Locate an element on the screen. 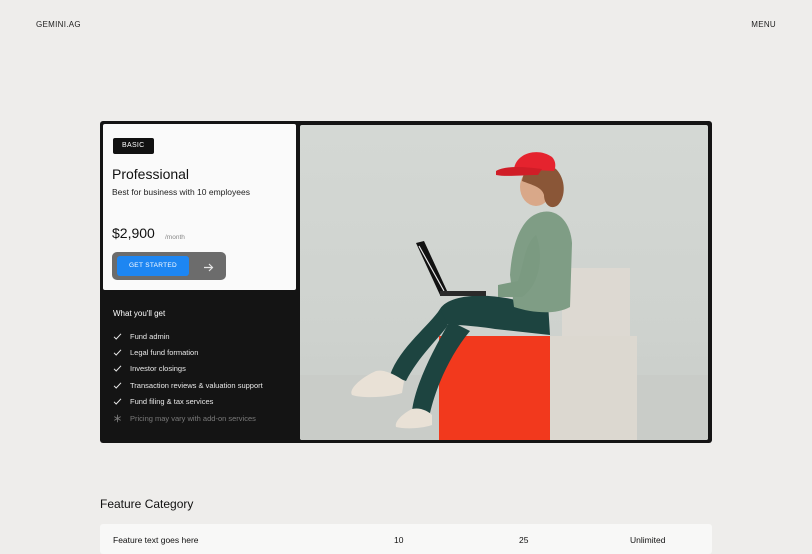 This screenshot has width=812, height=554. plan-subtitle: Best for business with 10 employees is located at coordinates (181, 192).